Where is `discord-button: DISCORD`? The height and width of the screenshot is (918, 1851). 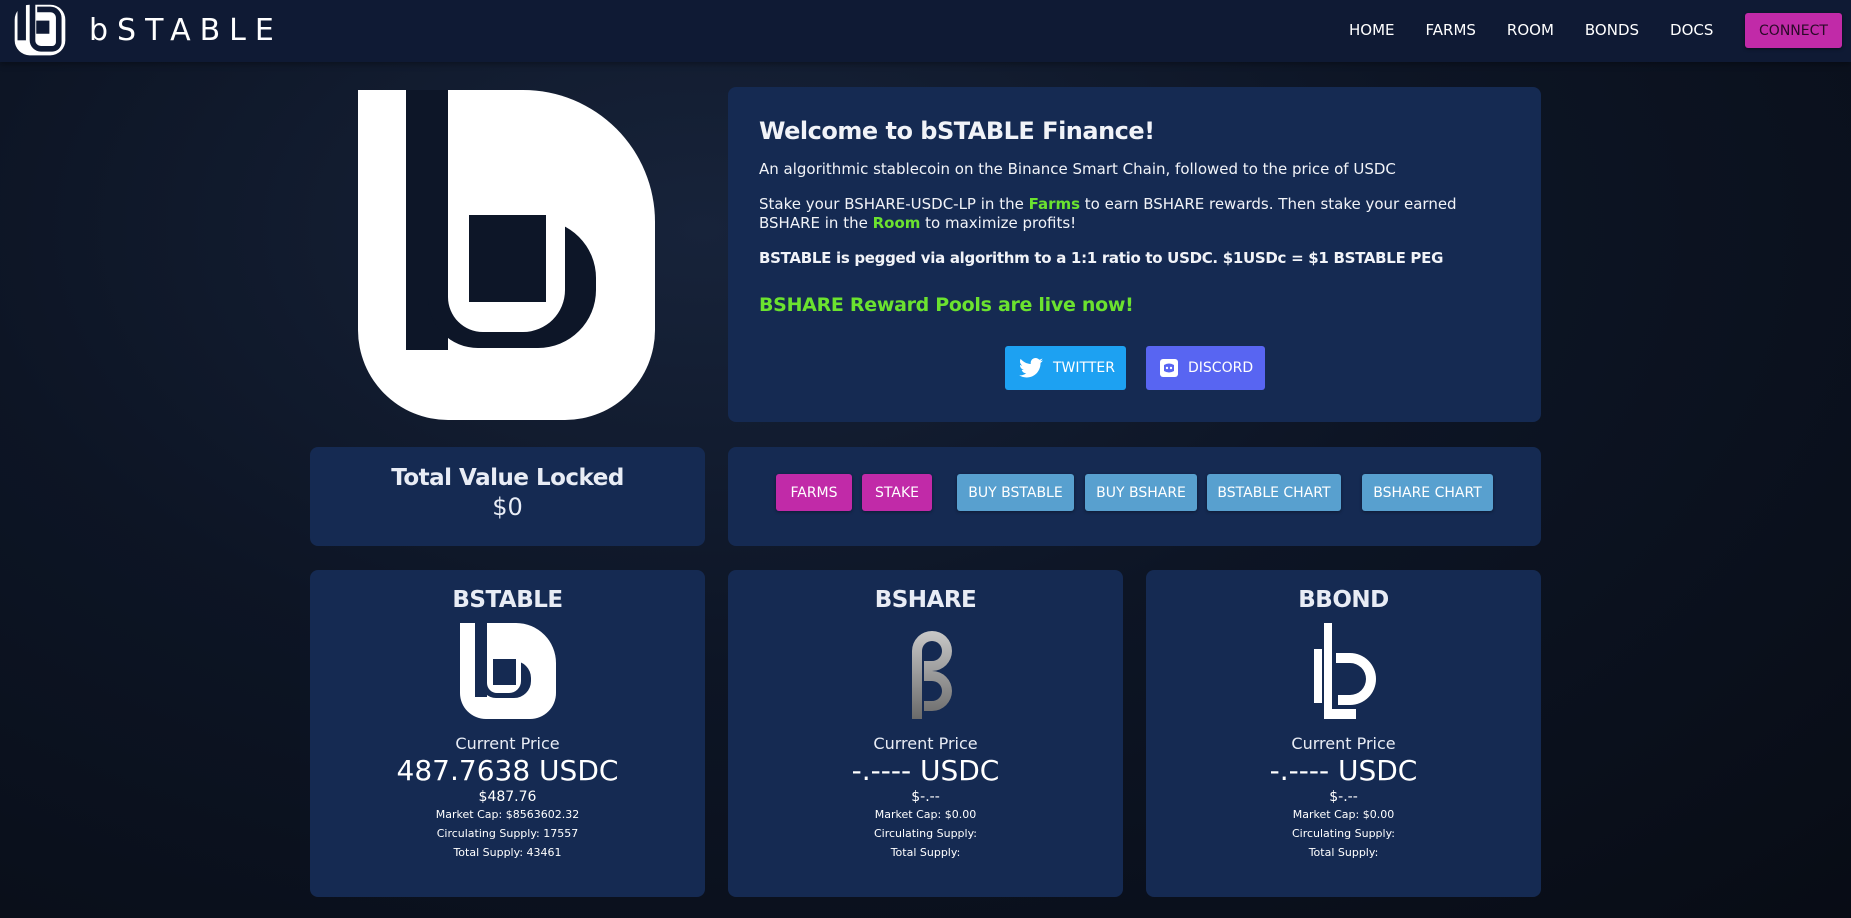
discord-button: DISCORD is located at coordinates (1205, 368).